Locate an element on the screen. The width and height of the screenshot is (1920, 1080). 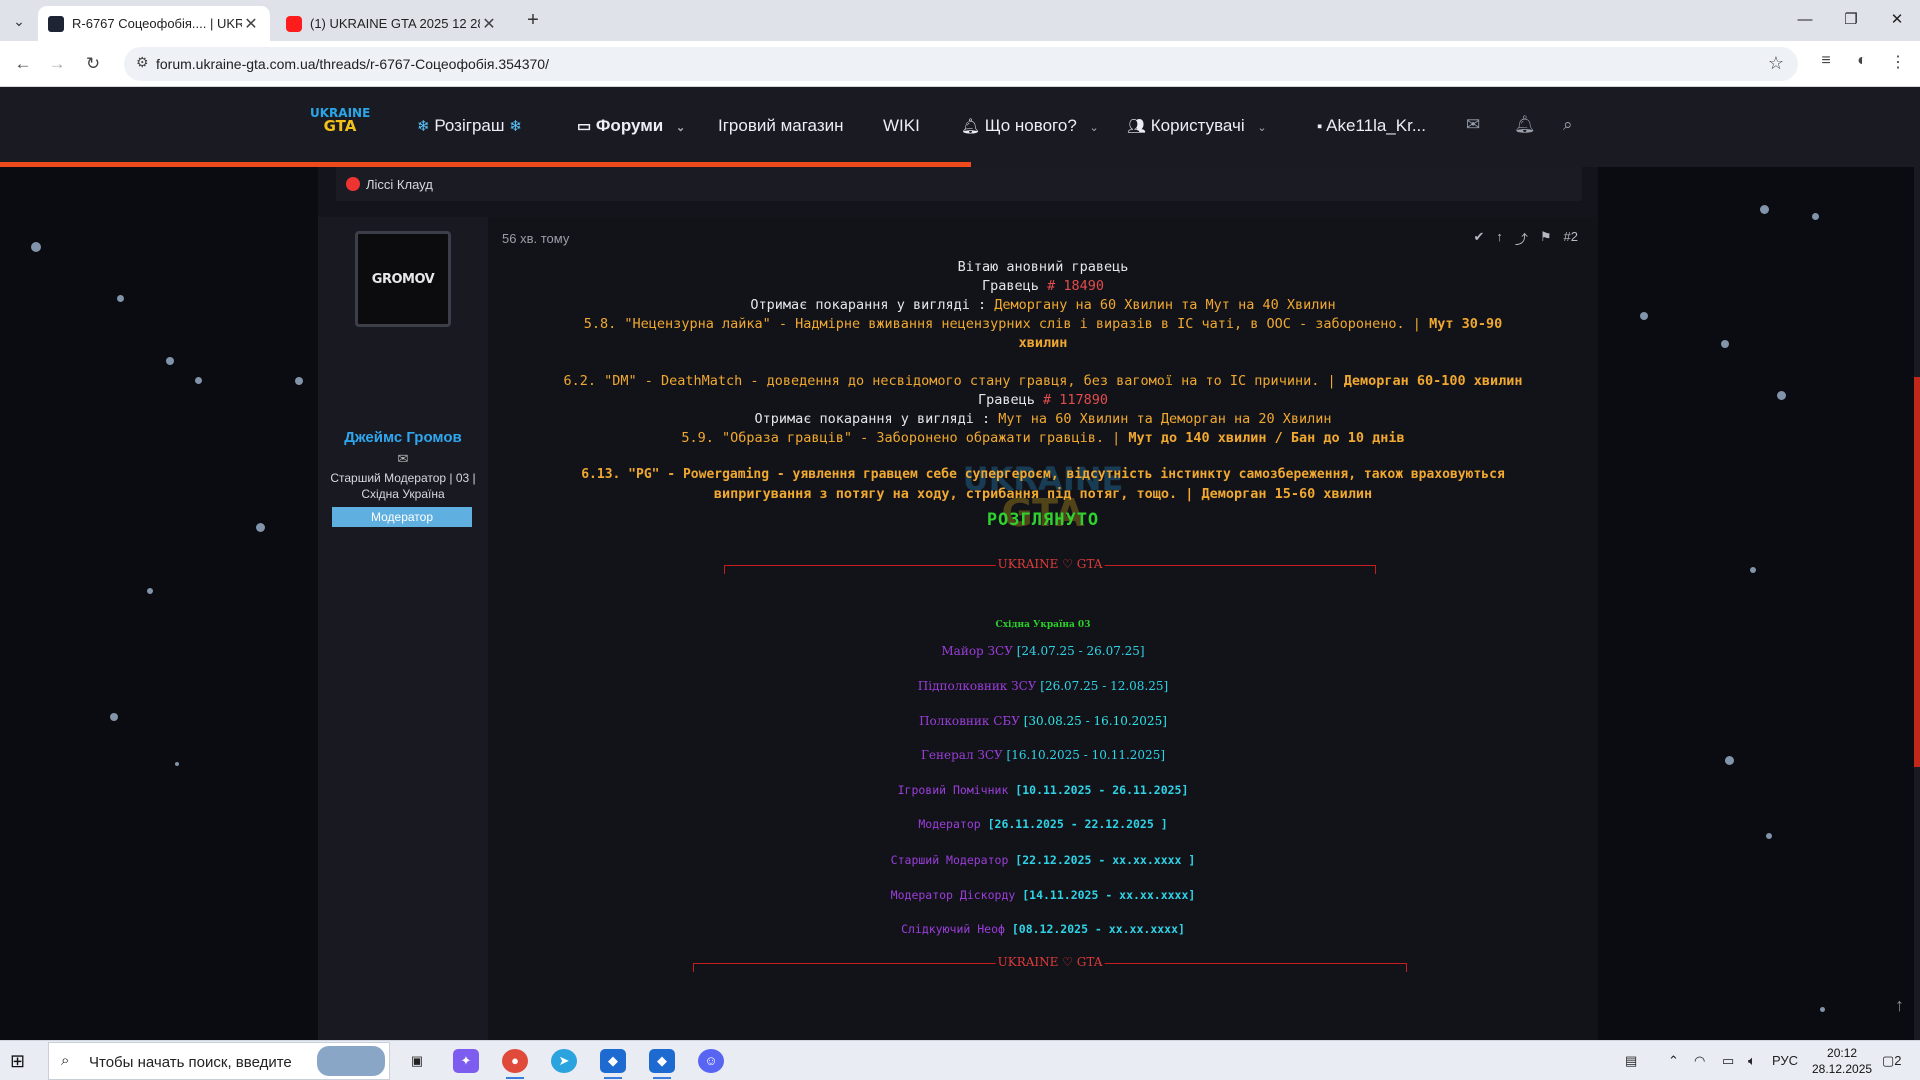
rank-dates: [08.12.2025 - xx.xx.xxxx] is located at coordinates (1098, 929).